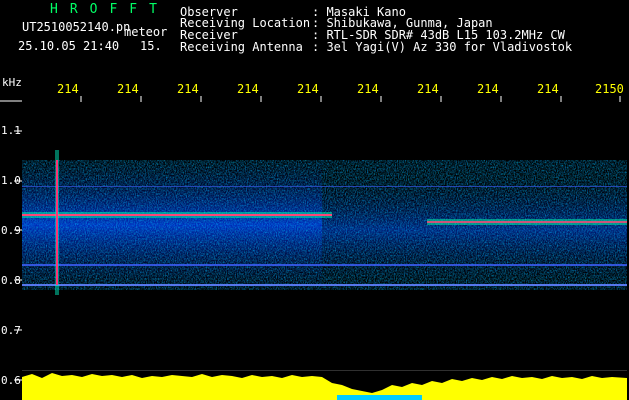 Image resolution: width=629 pixels, height=400 pixels. I want to click on y-tick: 1.1, so click(11, 130).